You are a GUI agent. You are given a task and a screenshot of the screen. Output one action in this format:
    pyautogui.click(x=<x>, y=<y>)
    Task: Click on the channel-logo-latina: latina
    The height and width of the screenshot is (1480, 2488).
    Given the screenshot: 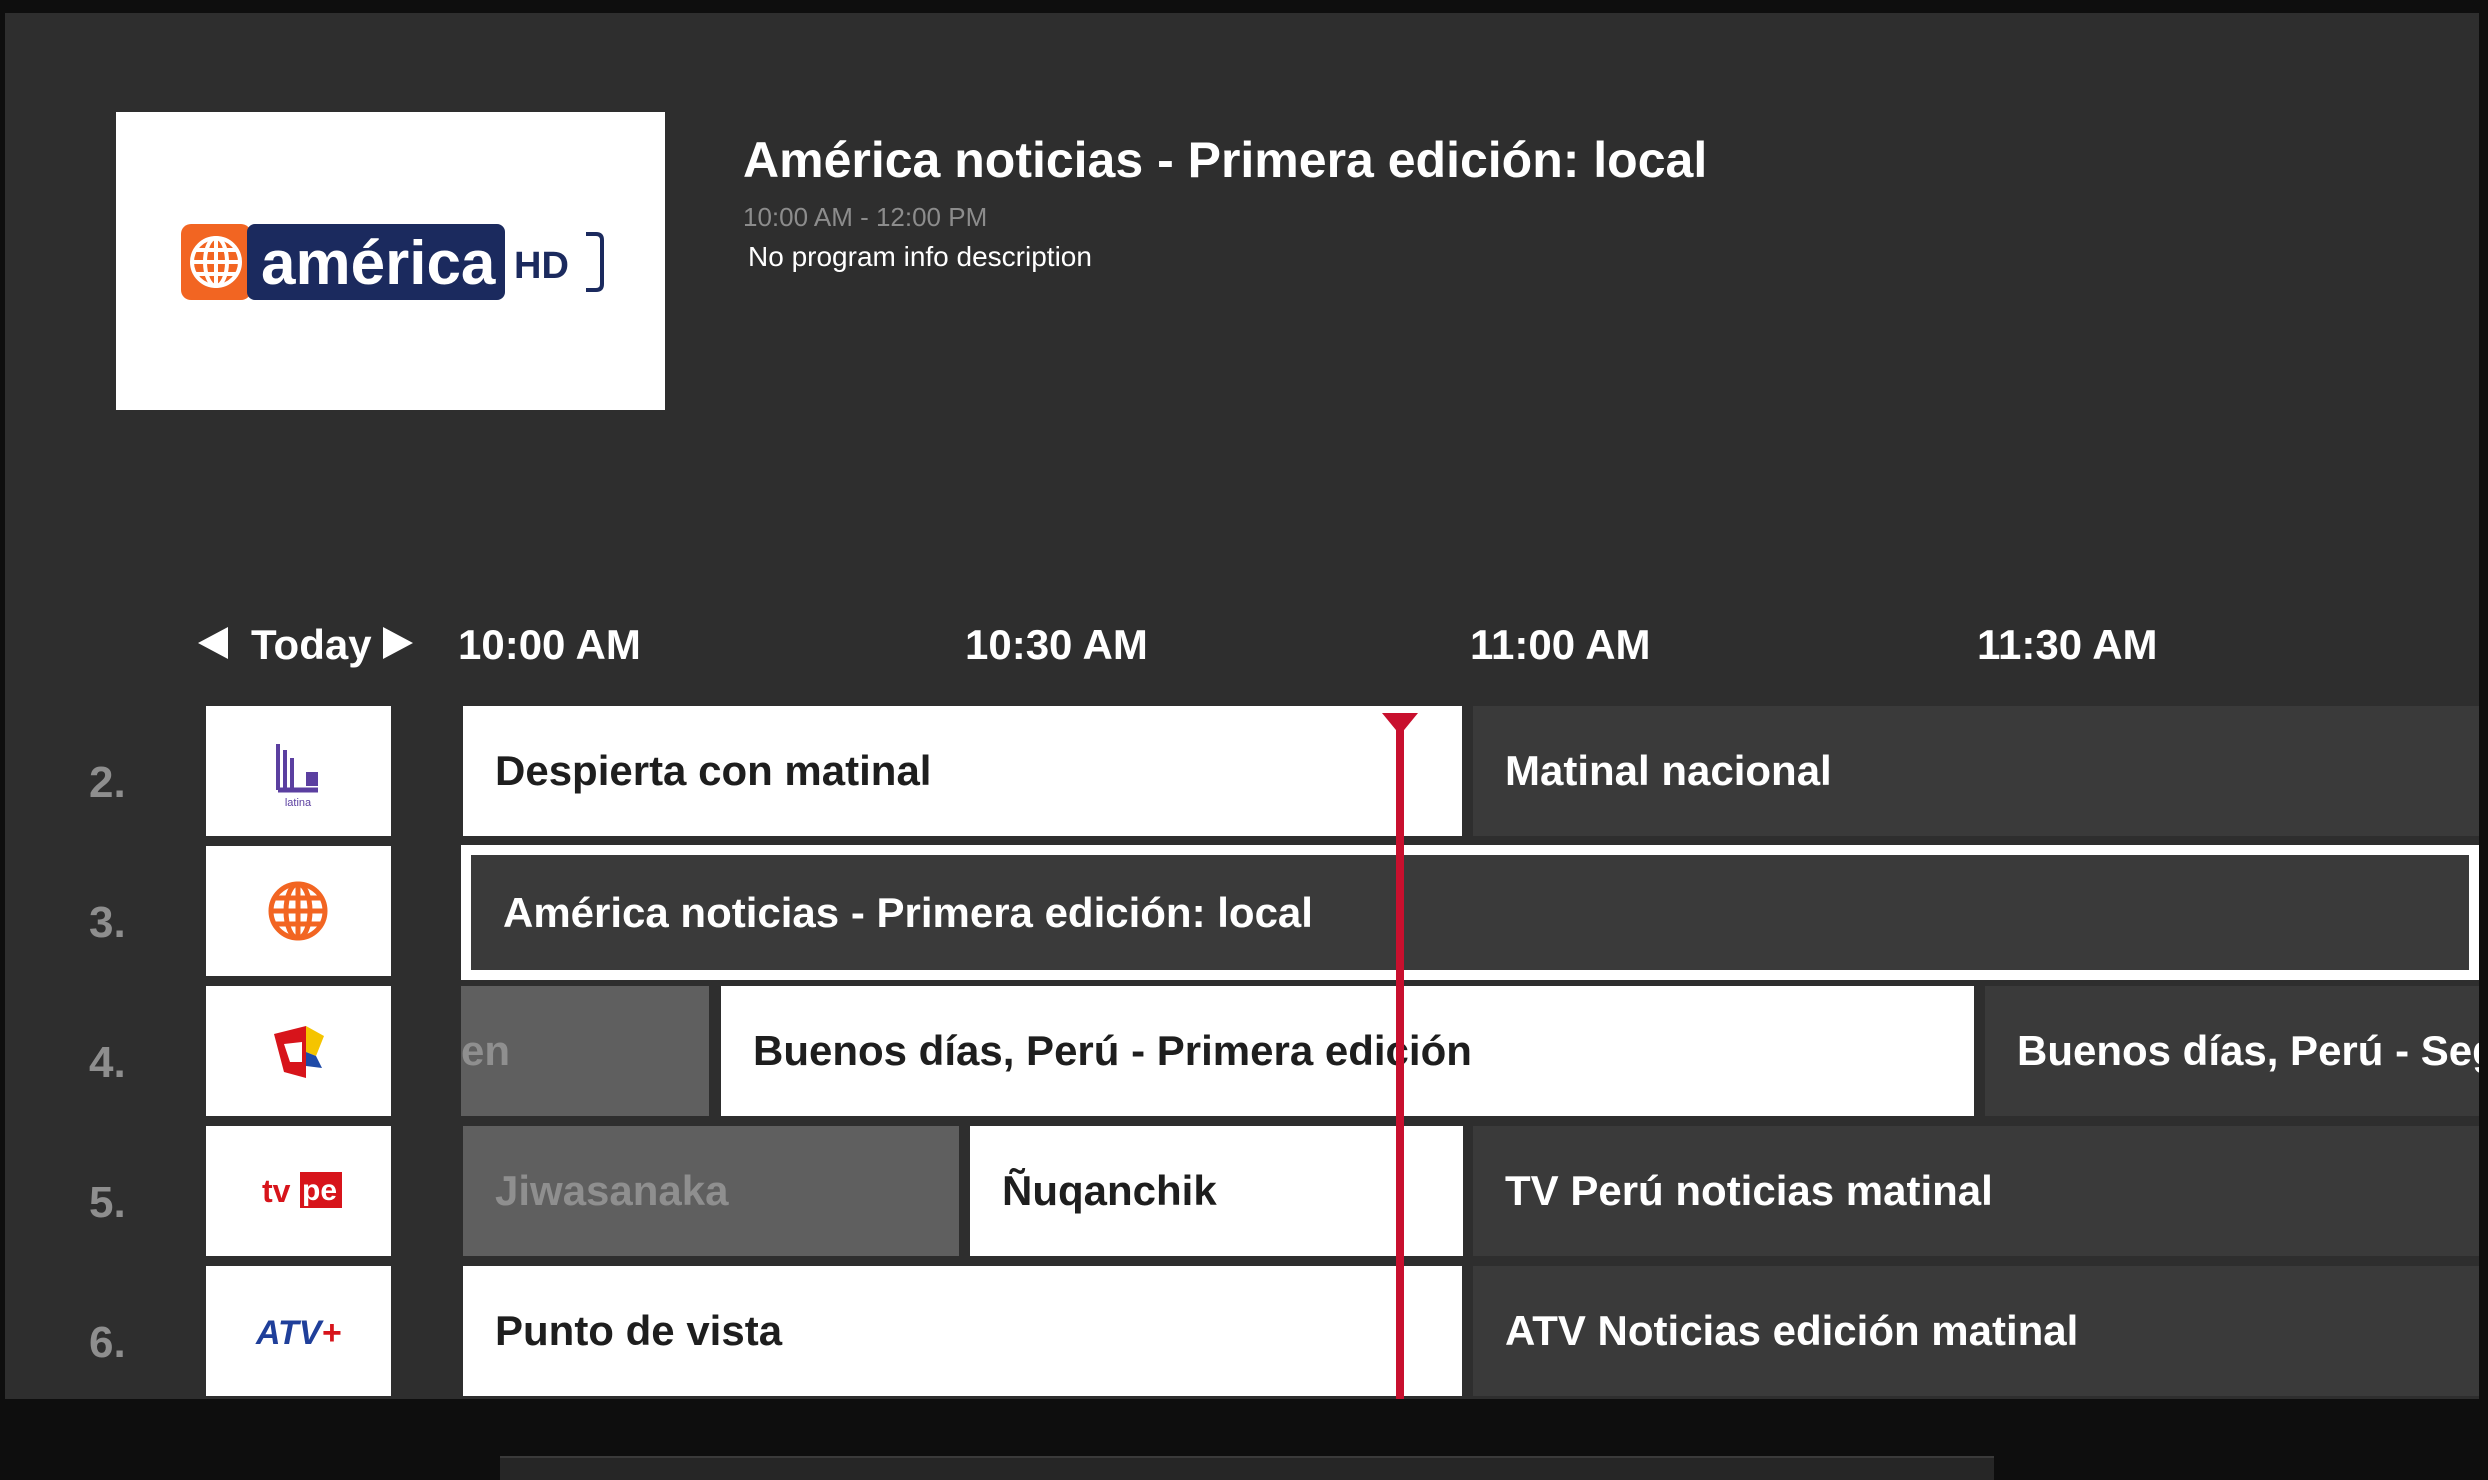 What is the action you would take?
    pyautogui.click(x=298, y=771)
    